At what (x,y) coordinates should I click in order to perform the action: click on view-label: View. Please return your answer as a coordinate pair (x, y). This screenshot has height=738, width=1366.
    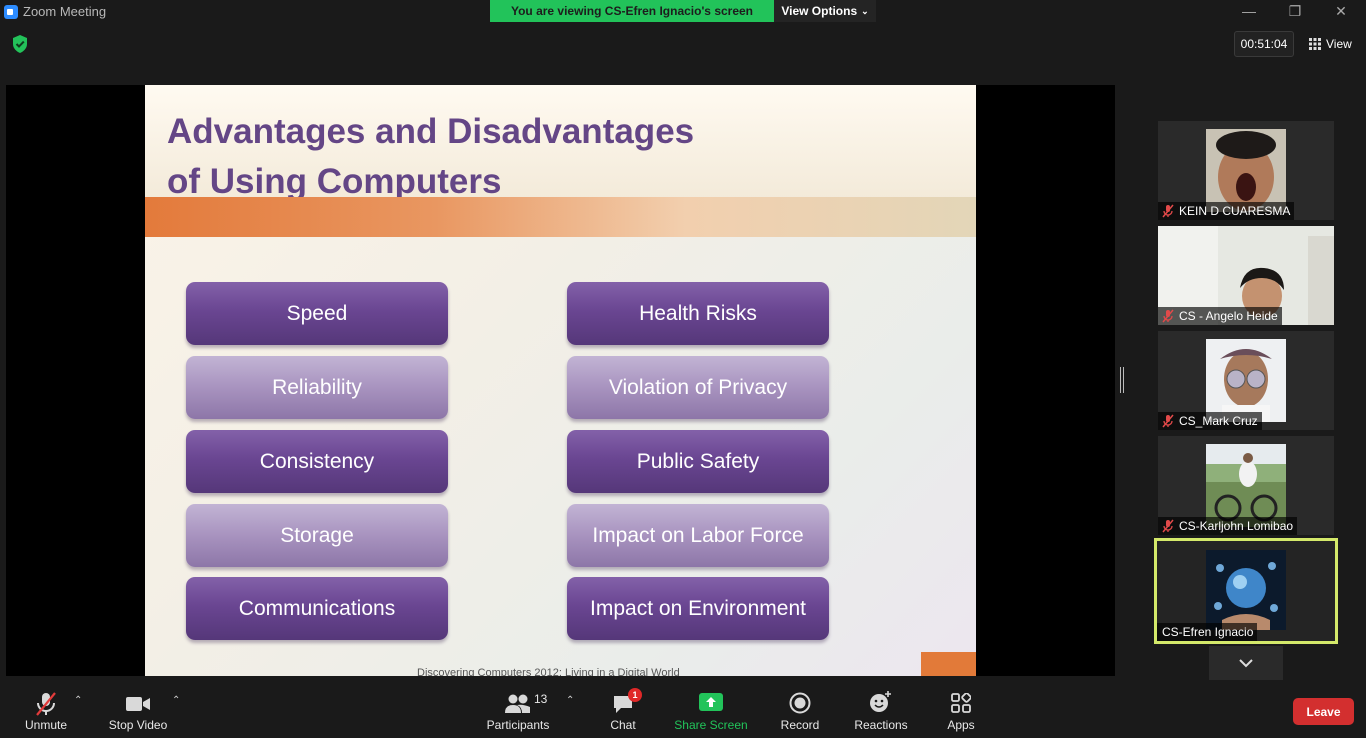
    Looking at the image, I should click on (1339, 44).